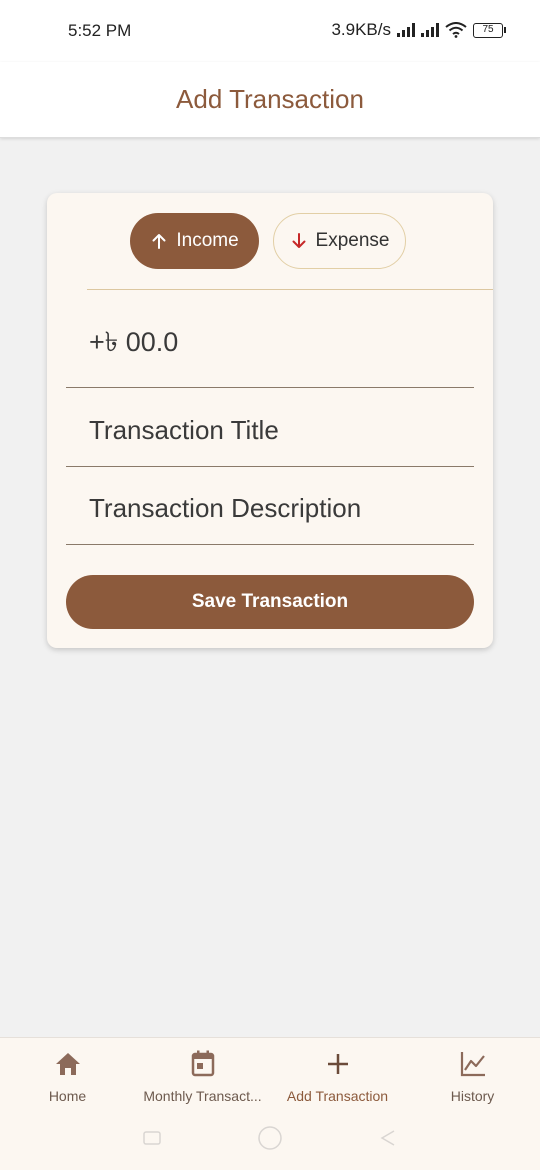  Describe the element at coordinates (159, 241) in the screenshot. I see `arrow-up-icon` at that location.